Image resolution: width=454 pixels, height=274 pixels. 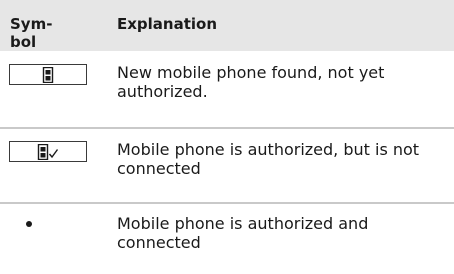 What do you see at coordinates (29, 224) in the screenshot?
I see `bullet-icon` at bounding box center [29, 224].